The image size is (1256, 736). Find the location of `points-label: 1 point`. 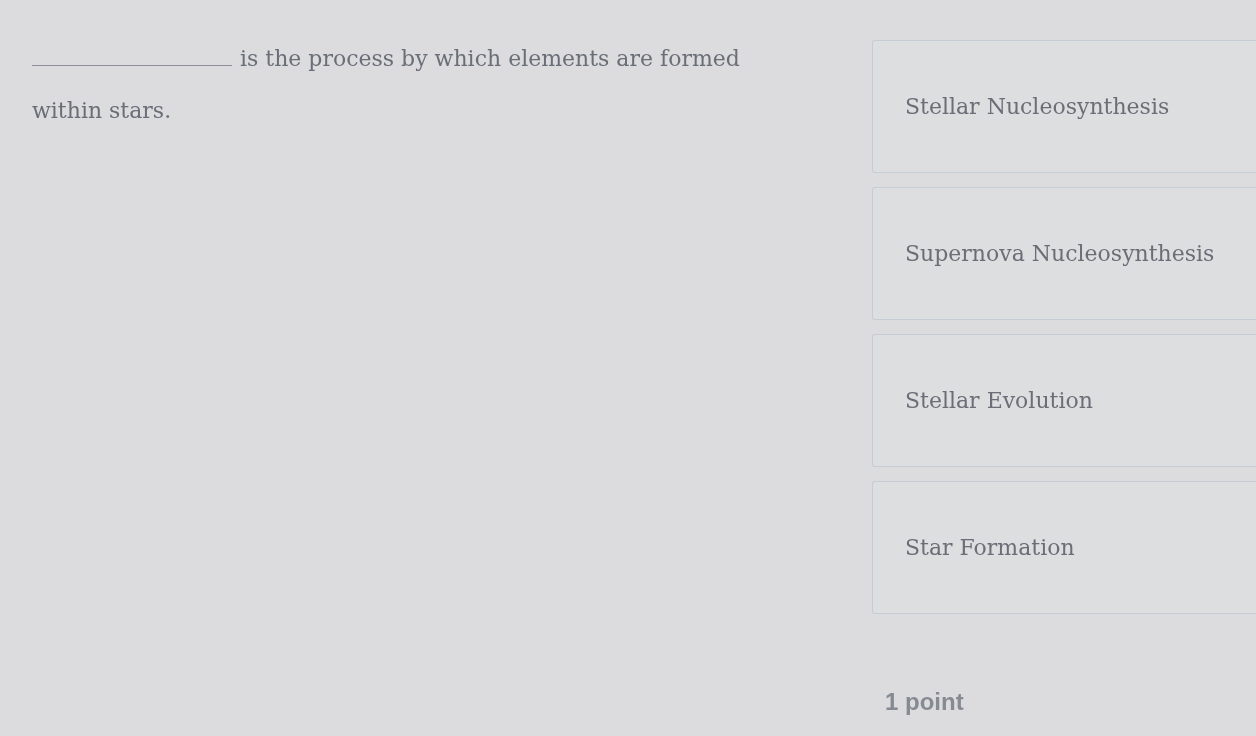

points-label: 1 point is located at coordinates (924, 701).